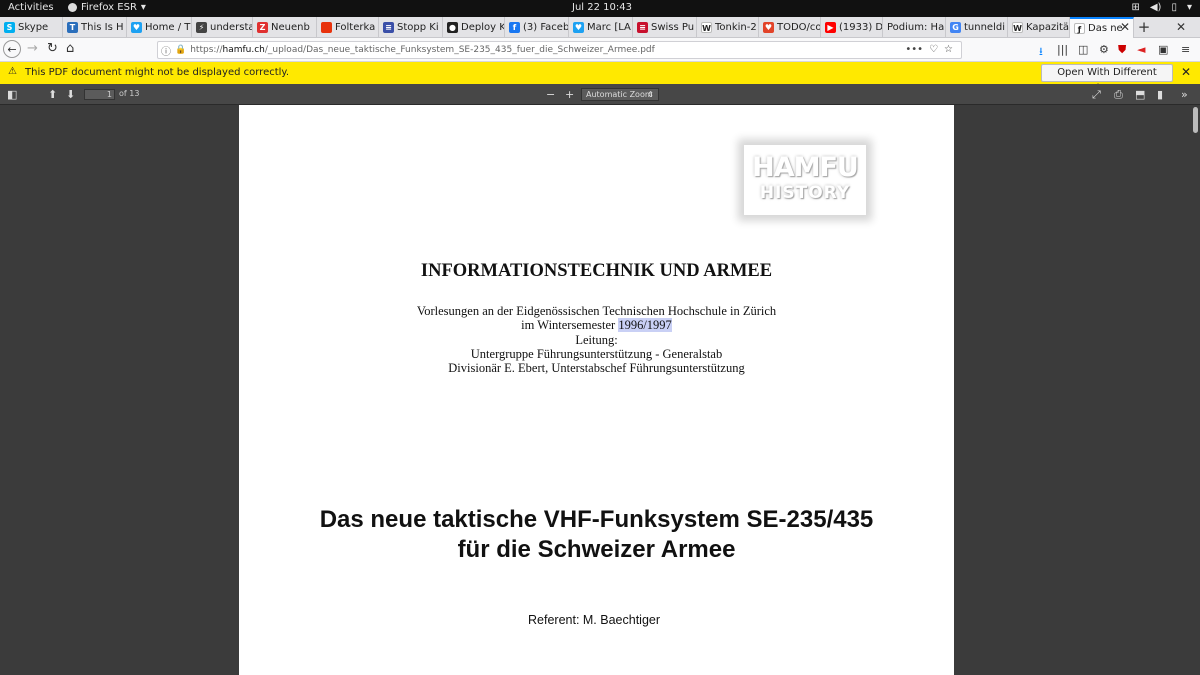  What do you see at coordinates (1122, 50) in the screenshot?
I see `ublock-button: ⛊` at bounding box center [1122, 50].